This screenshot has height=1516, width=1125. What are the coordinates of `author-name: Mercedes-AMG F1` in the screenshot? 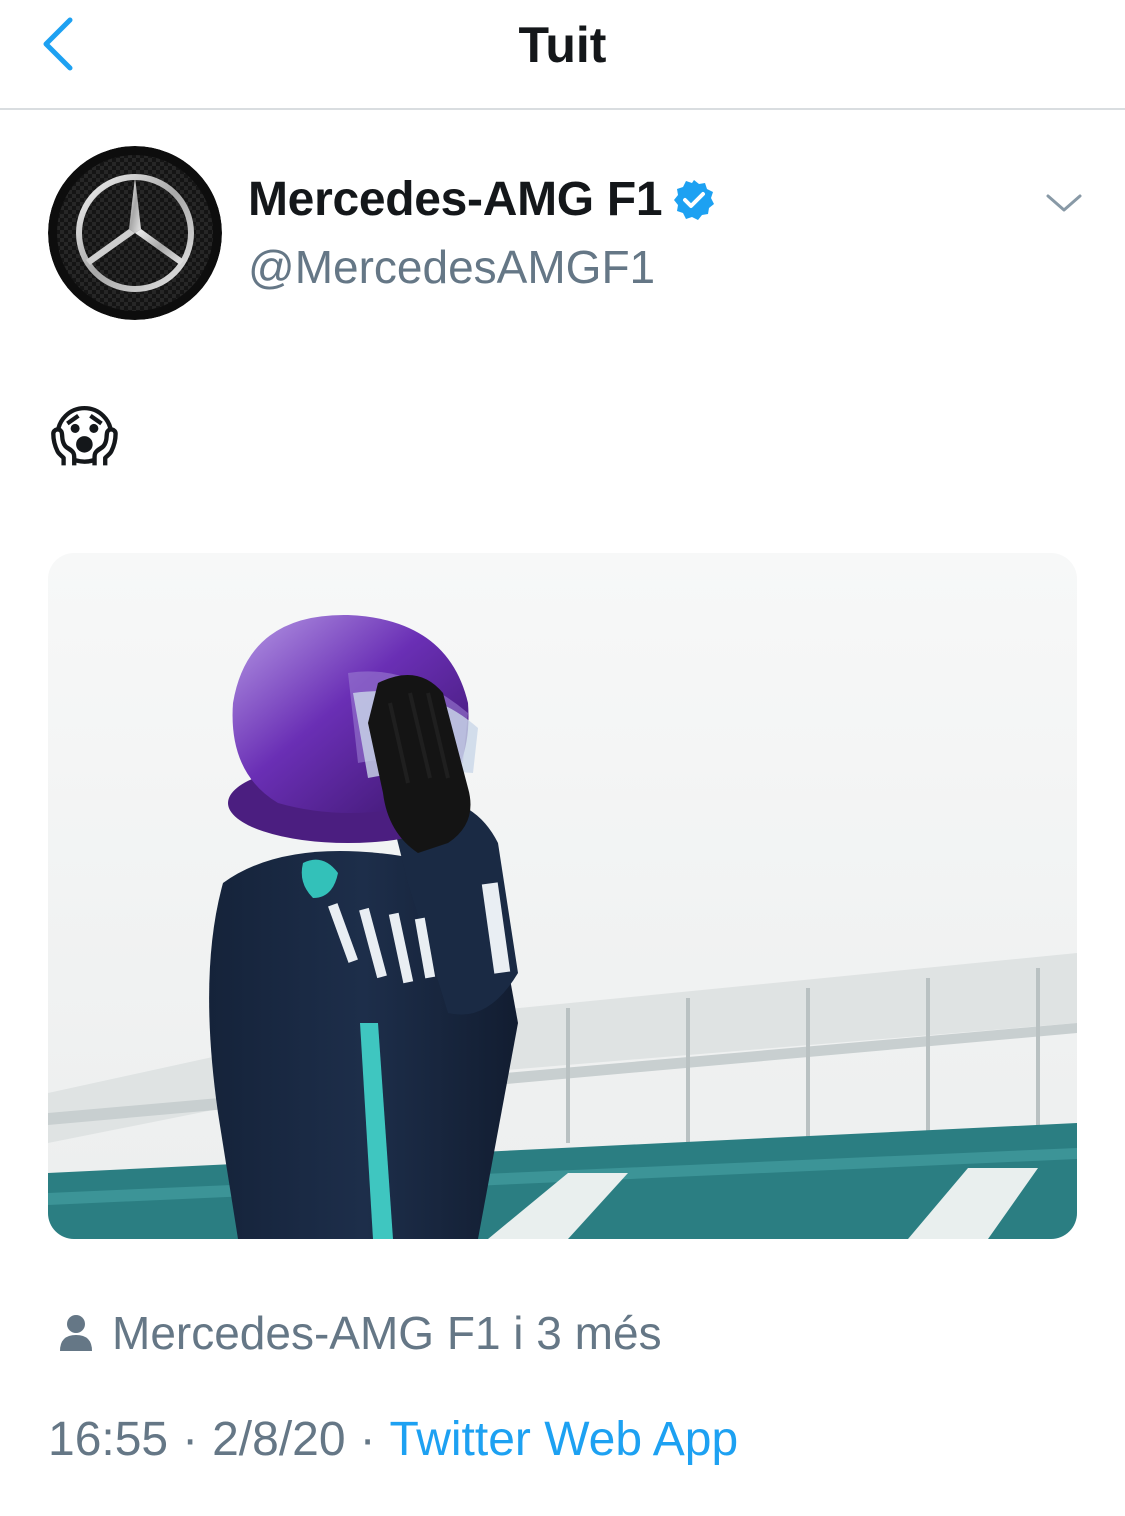 It's located at (482, 199).